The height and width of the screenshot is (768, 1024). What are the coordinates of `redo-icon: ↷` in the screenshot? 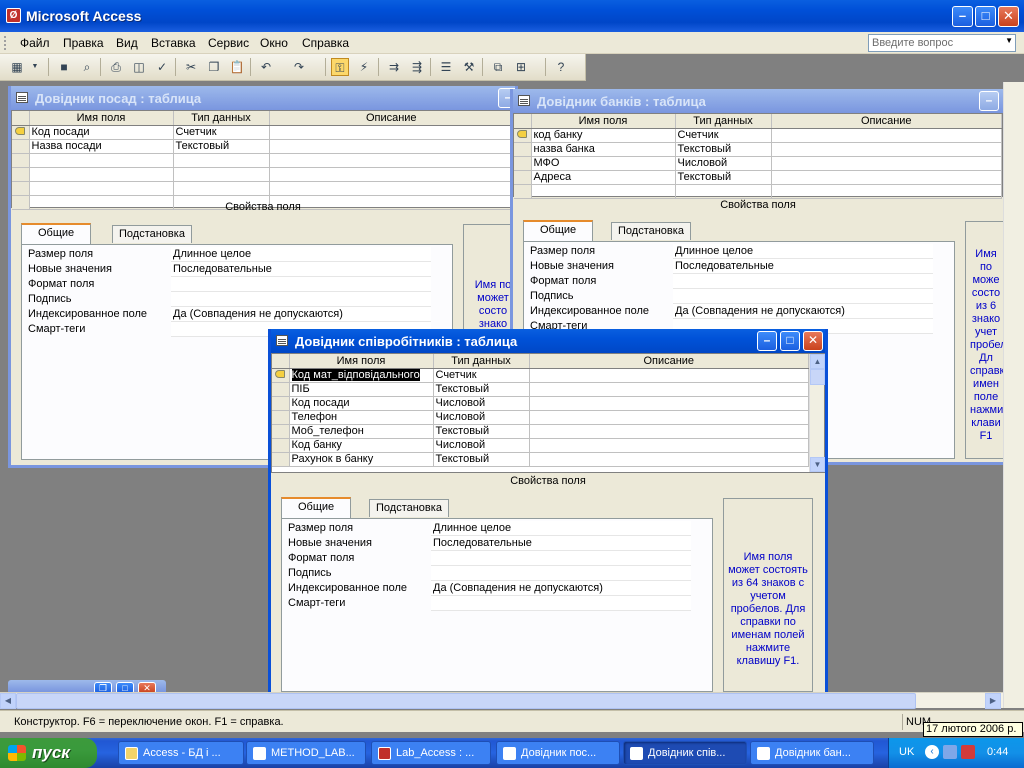 It's located at (299, 67).